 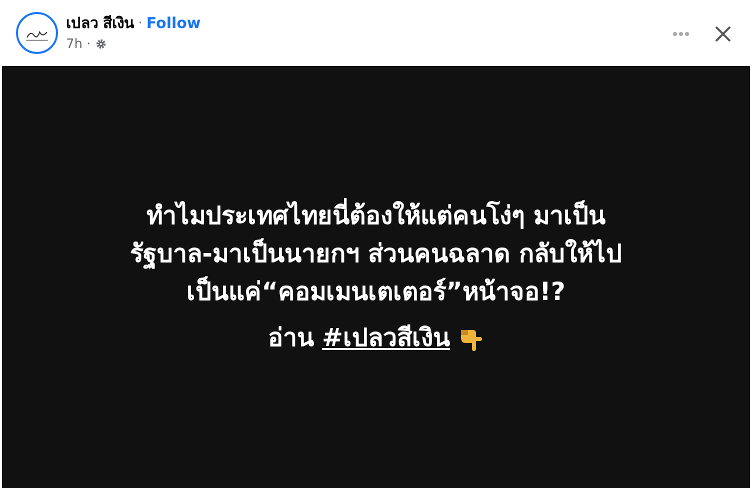 What do you see at coordinates (173, 23) in the screenshot?
I see `follow-link: Follow` at bounding box center [173, 23].